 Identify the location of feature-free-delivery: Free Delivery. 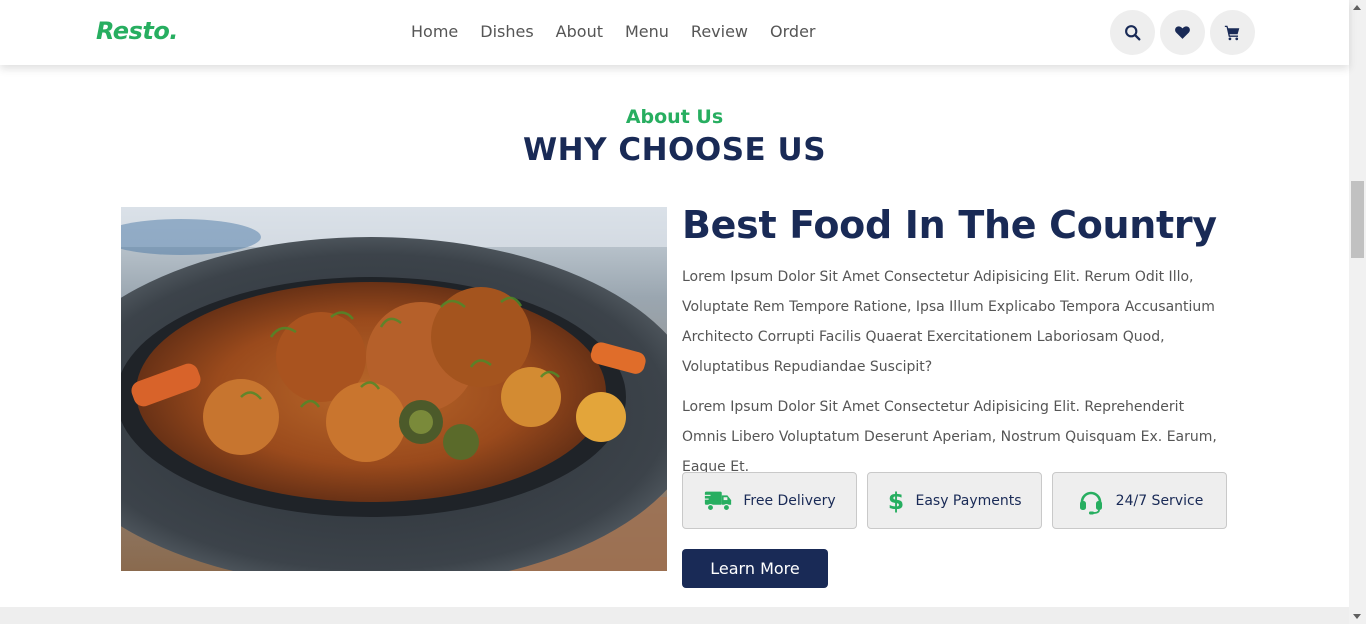
(769, 500).